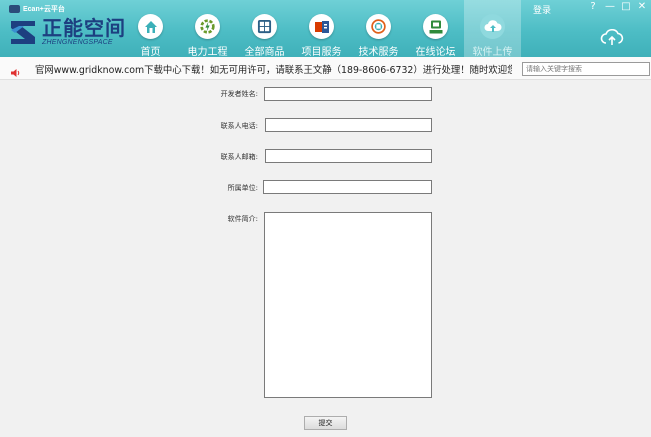 The image size is (651, 437). Describe the element at coordinates (435, 52) in the screenshot. I see `nav-online-forum-label: 在线论坛` at that location.